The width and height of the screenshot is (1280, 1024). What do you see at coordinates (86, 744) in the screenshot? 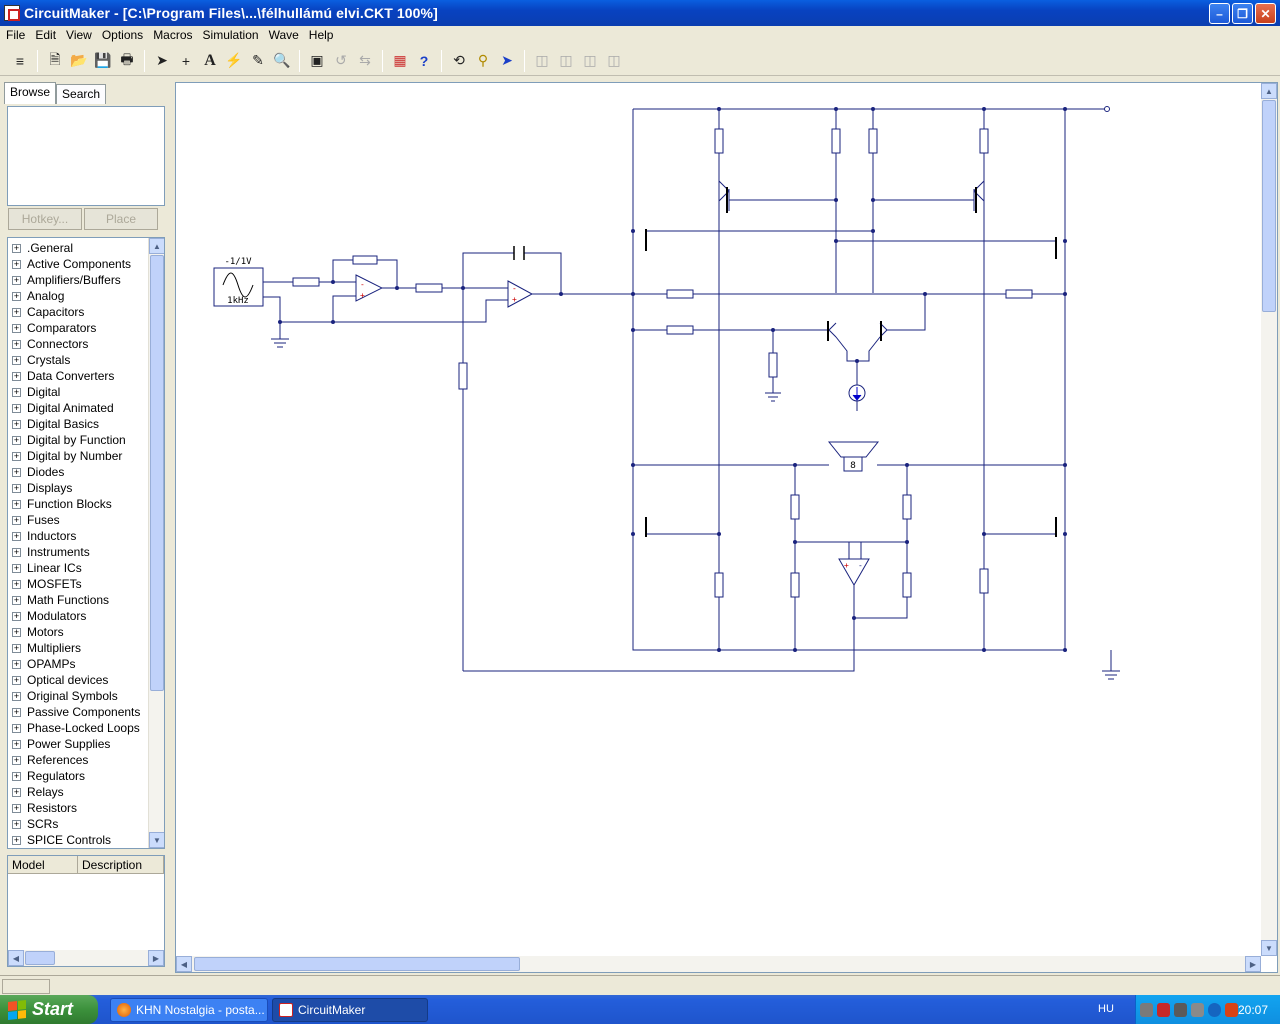
I see `category-item: + Power Supplies` at bounding box center [86, 744].